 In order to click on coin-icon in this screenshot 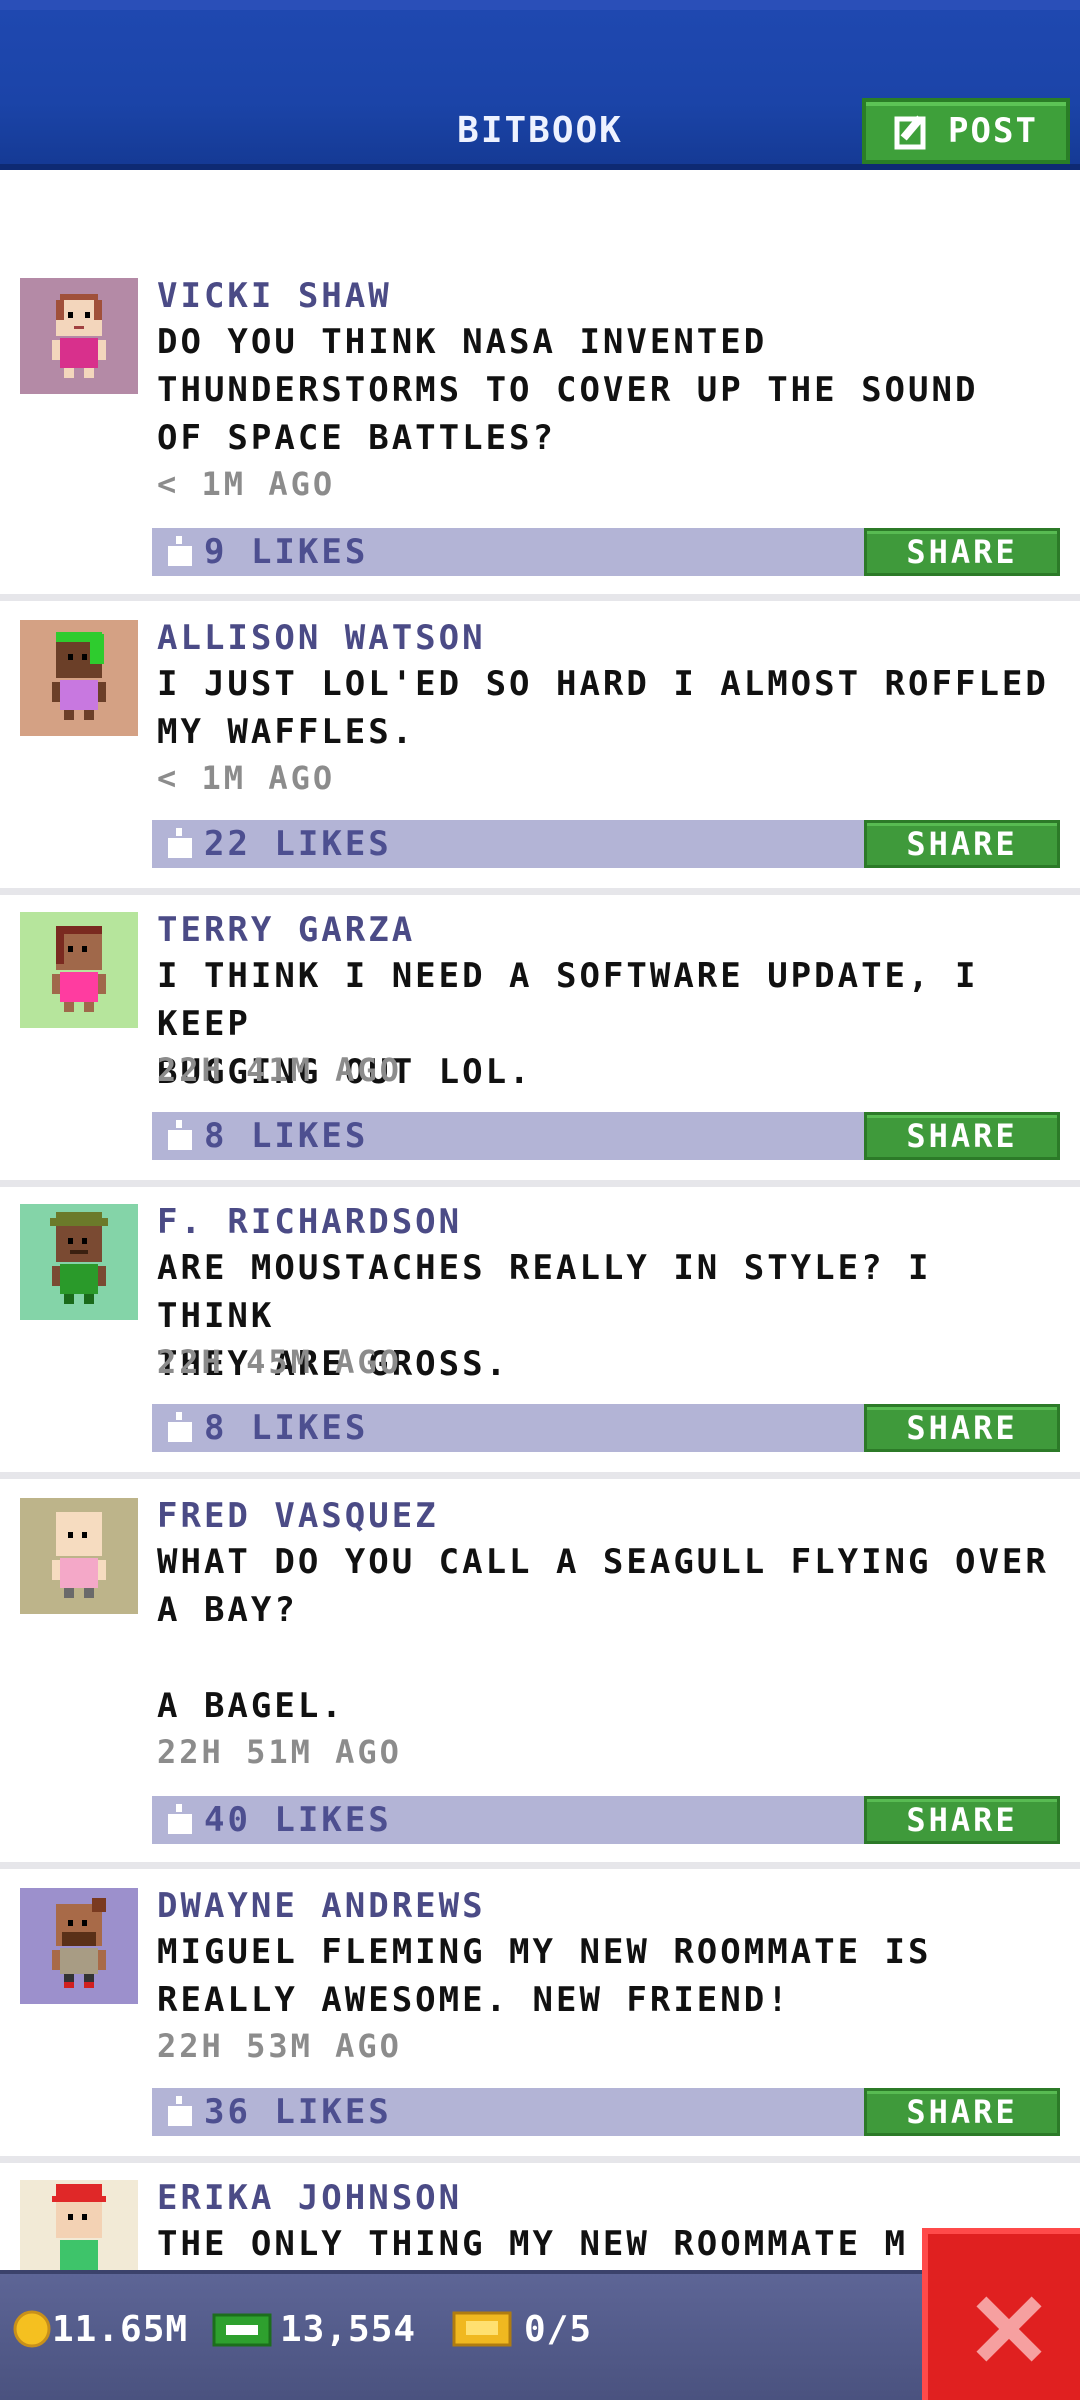, I will do `click(32, 2329)`.